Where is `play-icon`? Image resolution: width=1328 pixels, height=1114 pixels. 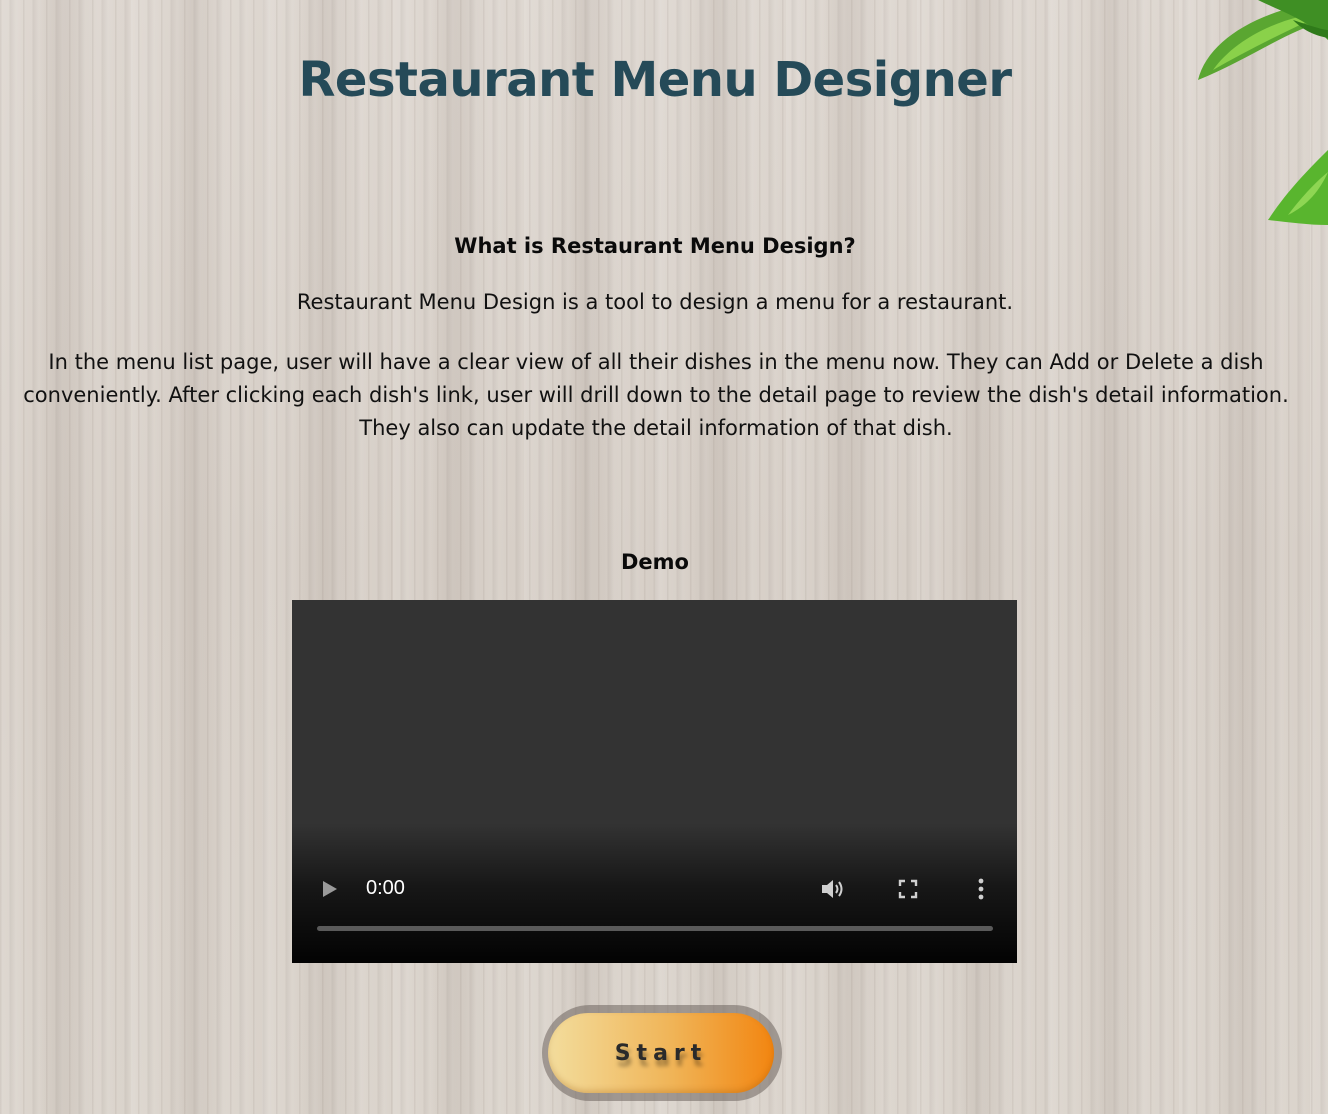 play-icon is located at coordinates (330, 889).